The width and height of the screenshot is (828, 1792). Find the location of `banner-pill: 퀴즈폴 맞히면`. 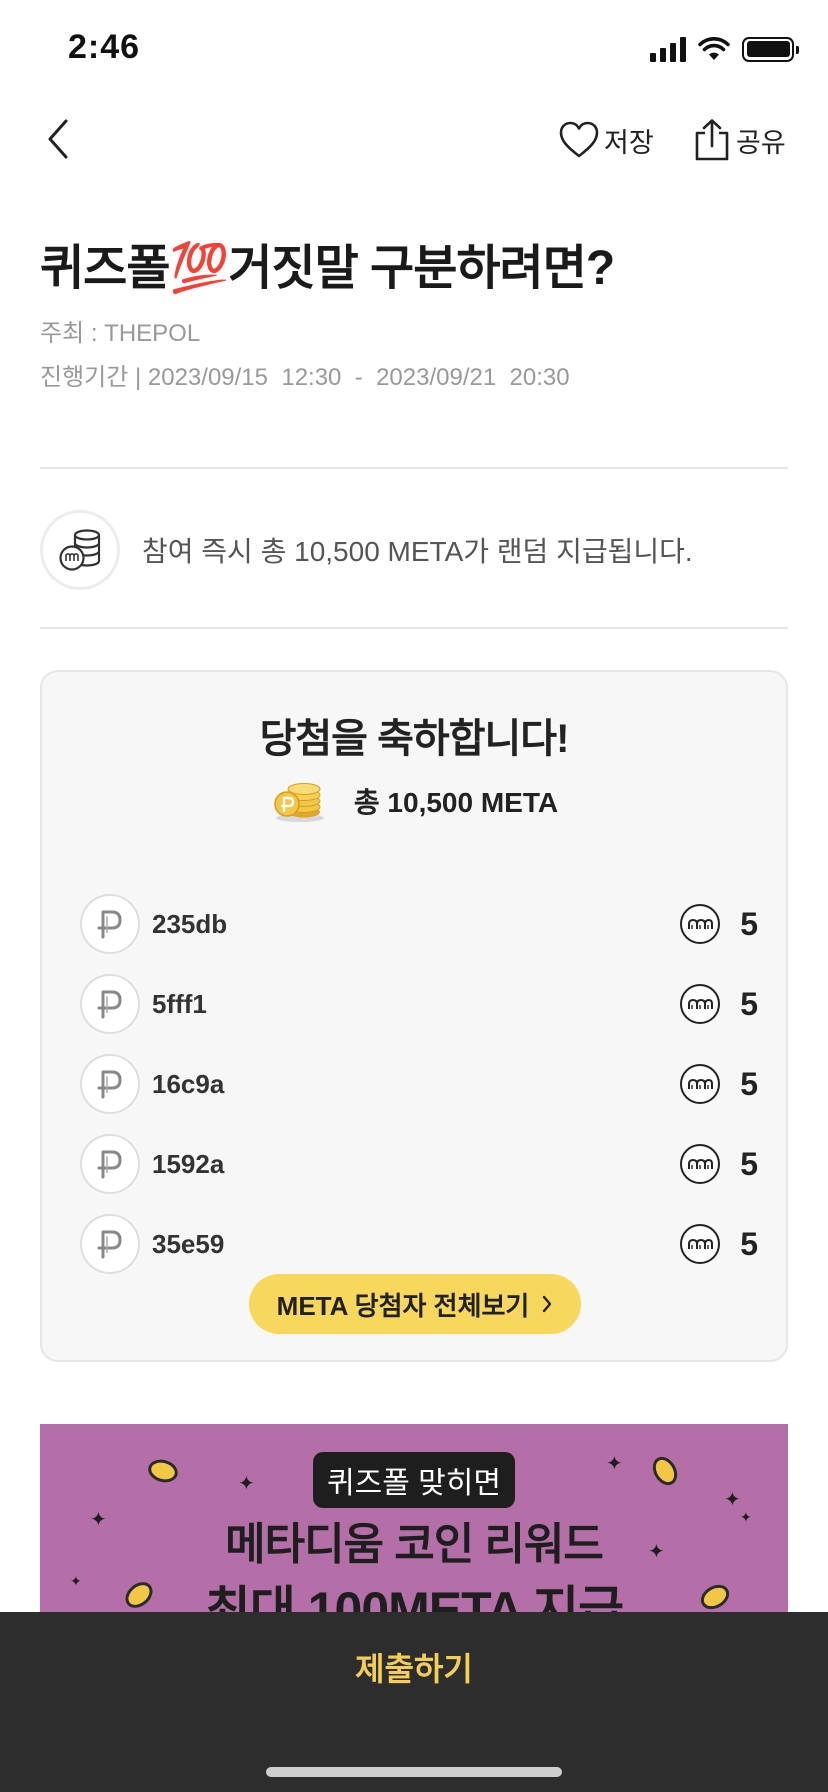

banner-pill: 퀴즈폴 맞히면 is located at coordinates (414, 1480).